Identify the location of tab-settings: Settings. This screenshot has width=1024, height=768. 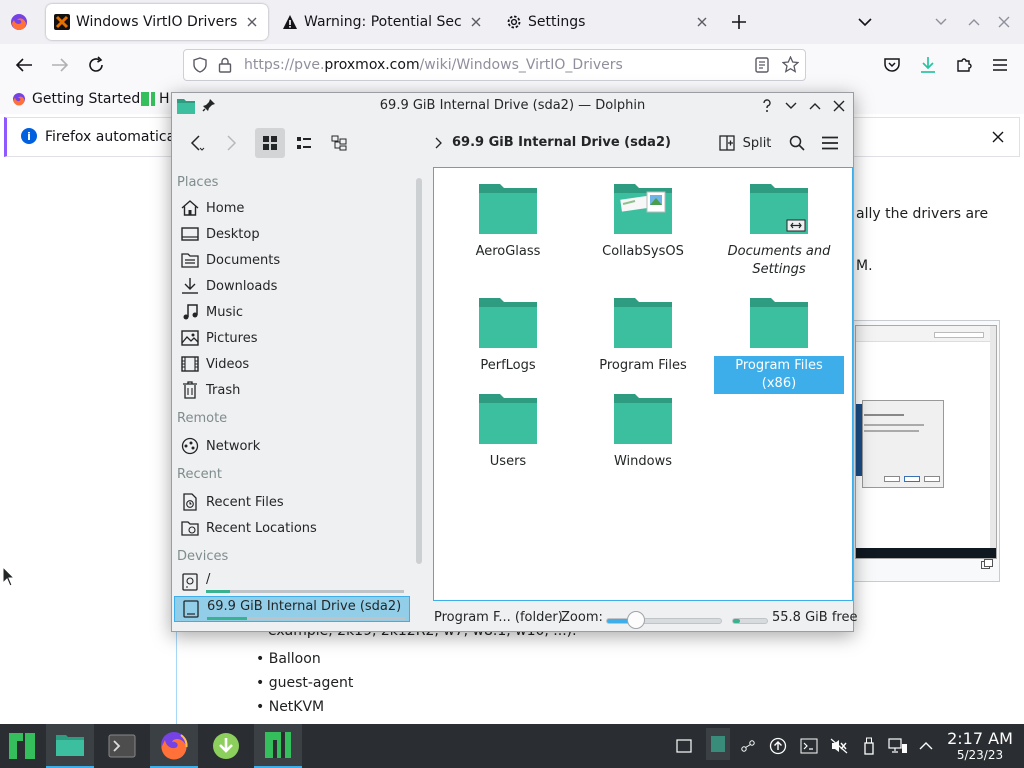
(608, 22).